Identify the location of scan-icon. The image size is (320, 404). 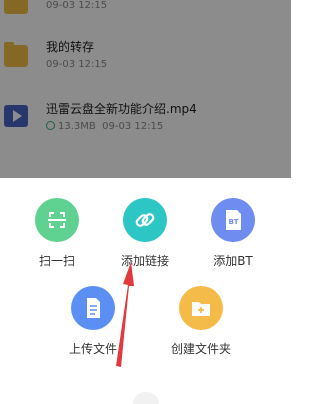
(57, 220).